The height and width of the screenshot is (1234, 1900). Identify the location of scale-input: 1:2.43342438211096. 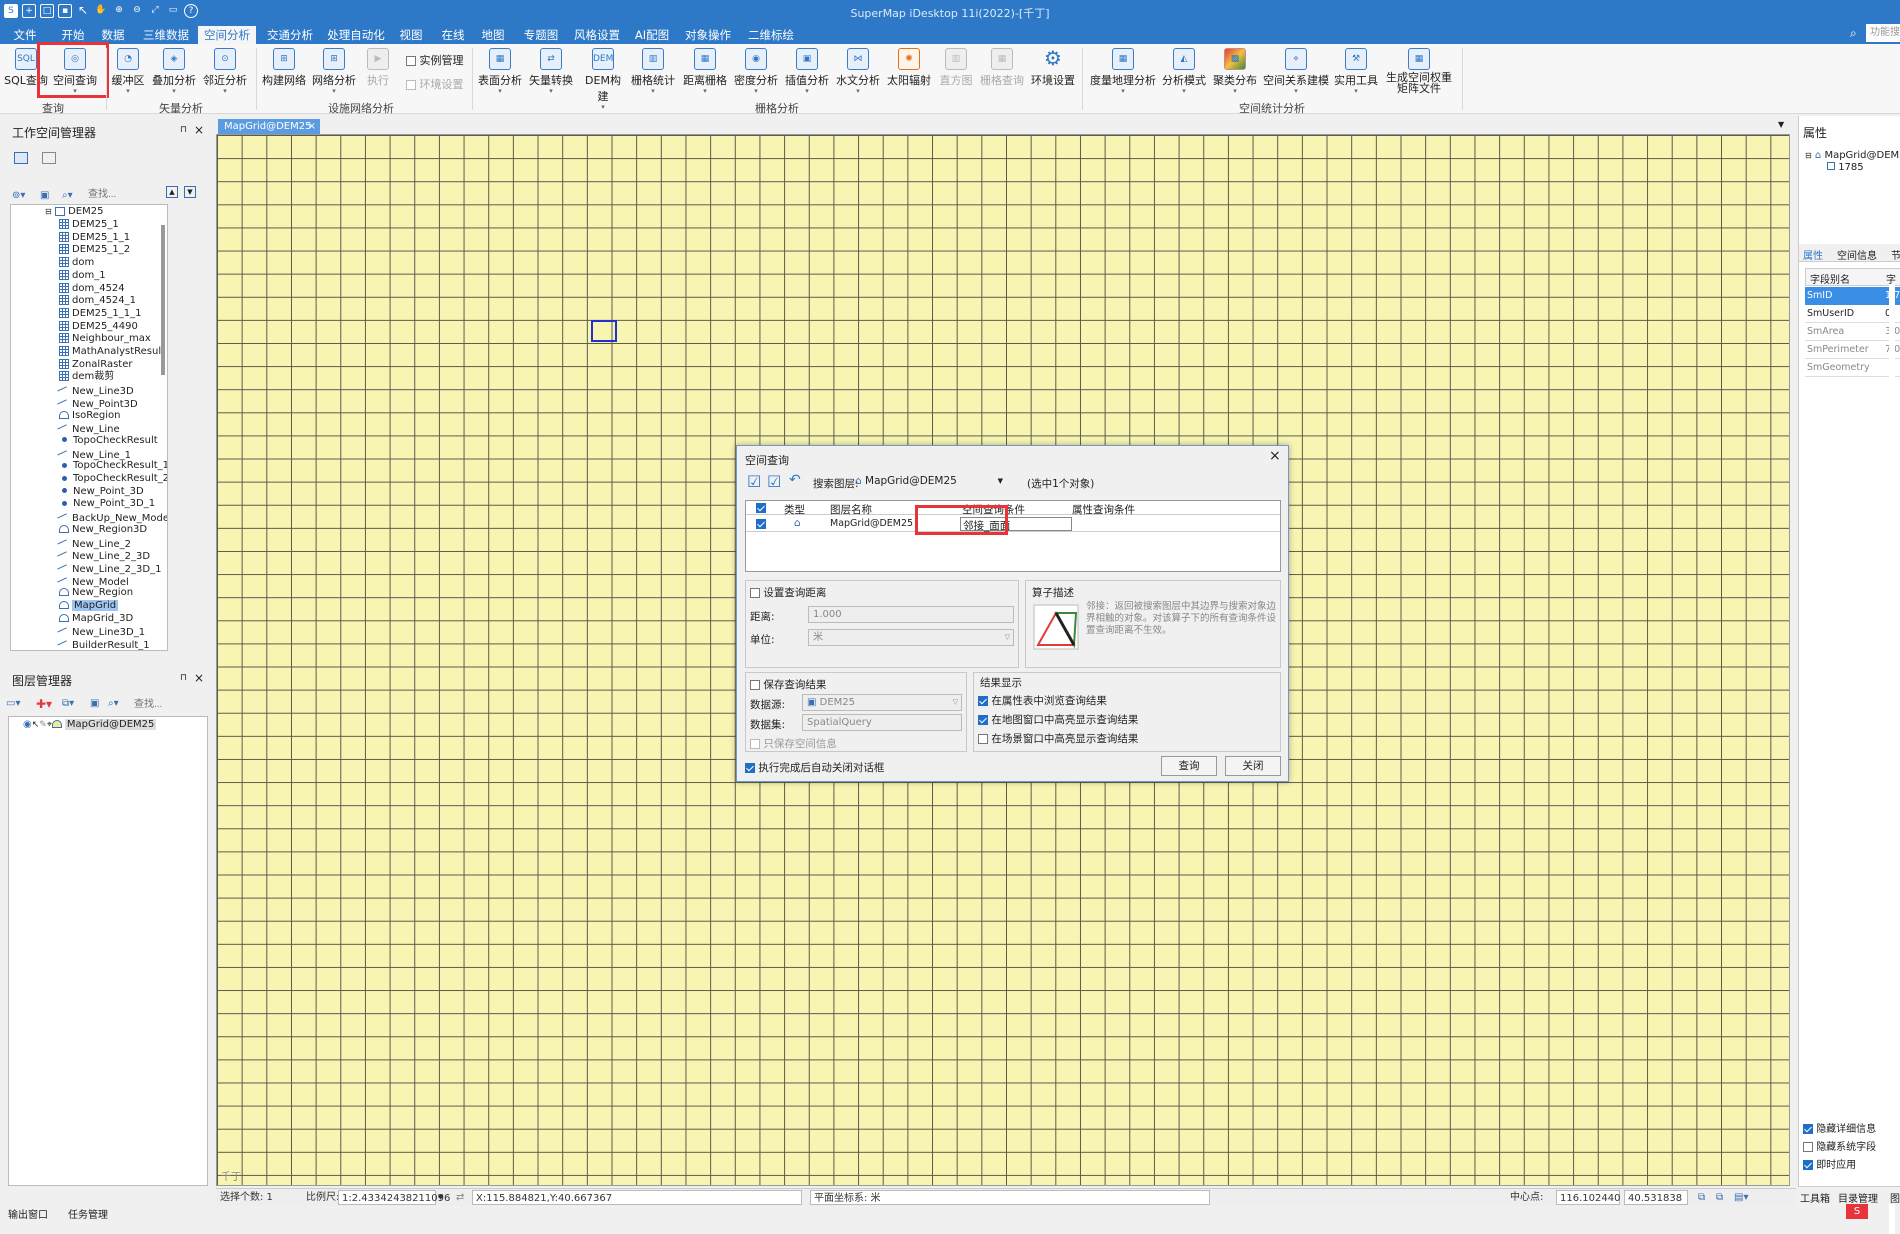
(387, 1197).